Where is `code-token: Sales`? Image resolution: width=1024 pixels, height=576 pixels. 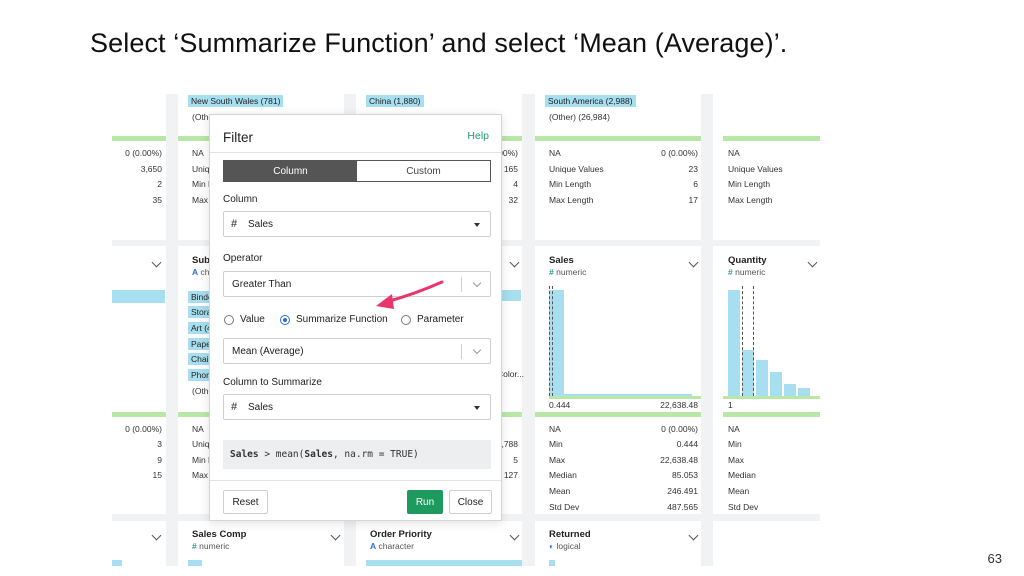
code-token: Sales is located at coordinates (318, 454).